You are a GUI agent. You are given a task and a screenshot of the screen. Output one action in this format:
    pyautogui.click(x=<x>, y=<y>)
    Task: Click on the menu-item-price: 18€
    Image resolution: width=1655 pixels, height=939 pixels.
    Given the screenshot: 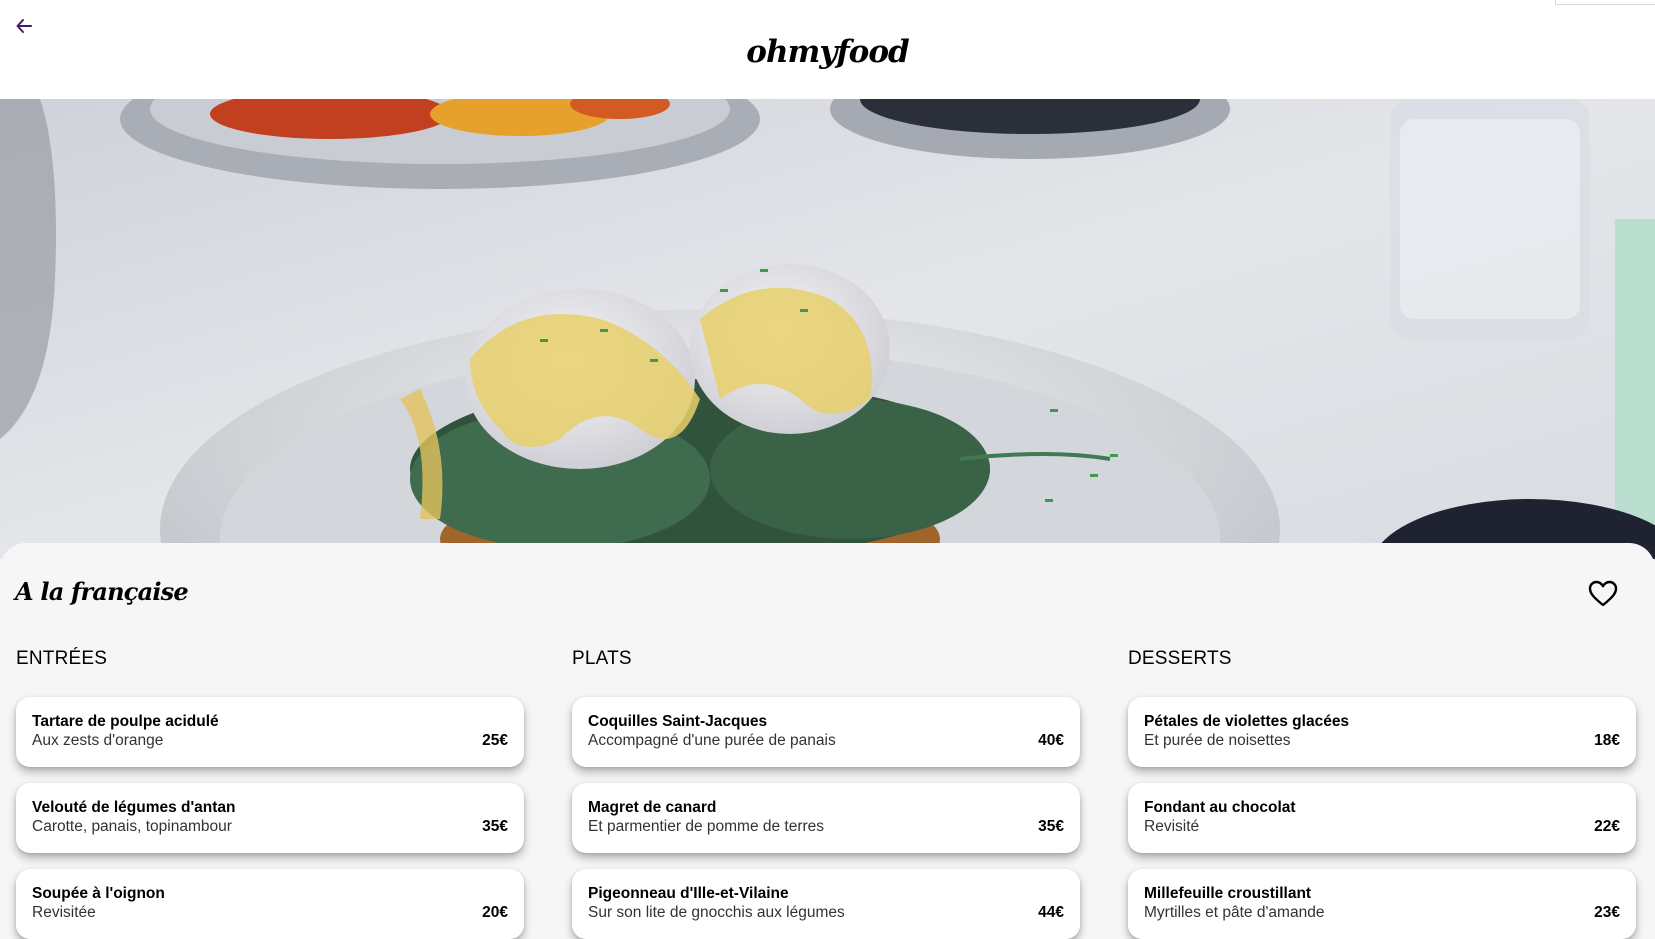 What is the action you would take?
    pyautogui.click(x=1607, y=740)
    